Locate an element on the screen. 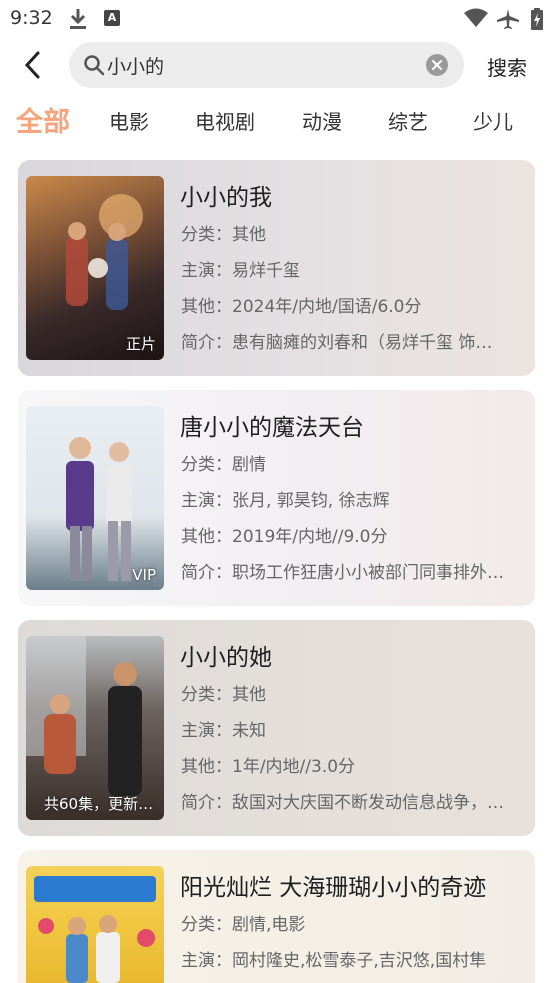 The height and width of the screenshot is (983, 553). result-cast: 主演：张月, 郭昊钧, 徐志辉 is located at coordinates (285, 501).